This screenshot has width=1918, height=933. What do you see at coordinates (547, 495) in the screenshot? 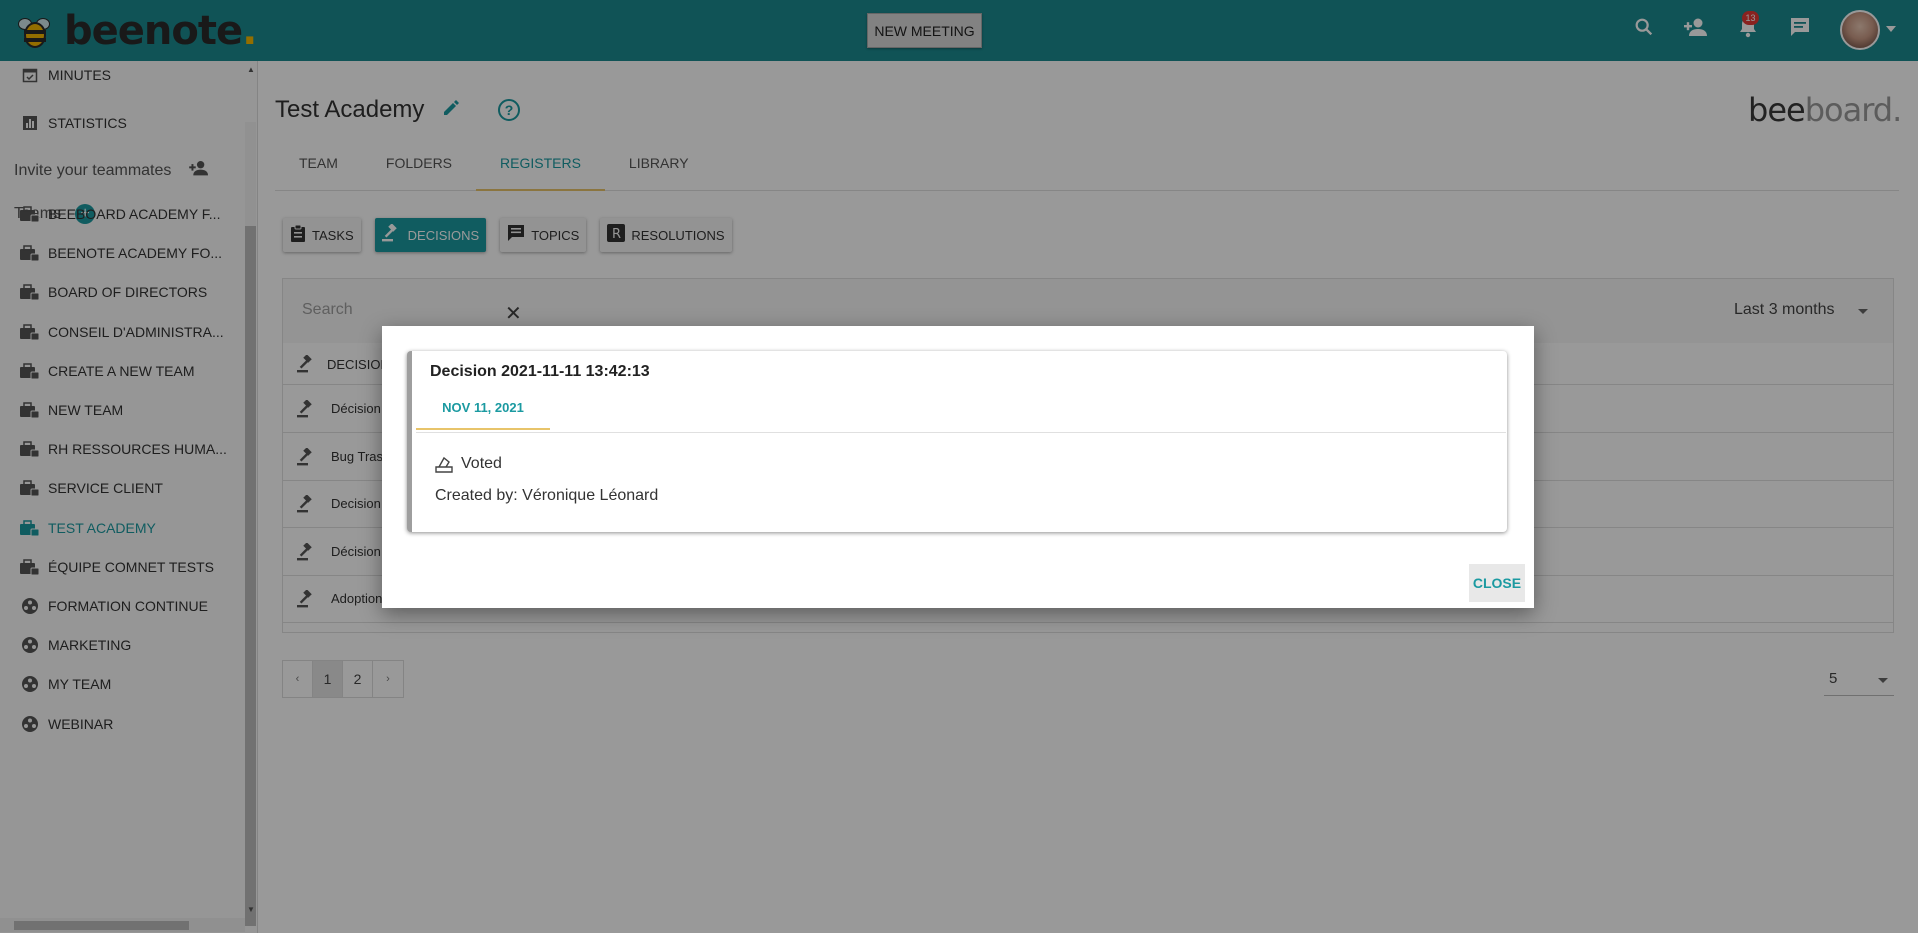
I see `created-by: Created by: Véronique Léonard` at bounding box center [547, 495].